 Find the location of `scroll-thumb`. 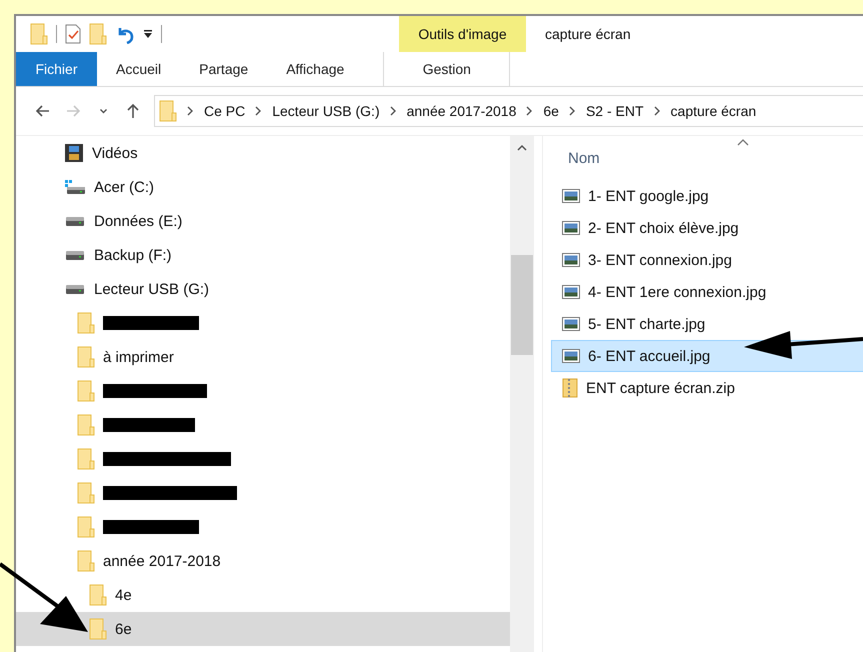

scroll-thumb is located at coordinates (522, 305).